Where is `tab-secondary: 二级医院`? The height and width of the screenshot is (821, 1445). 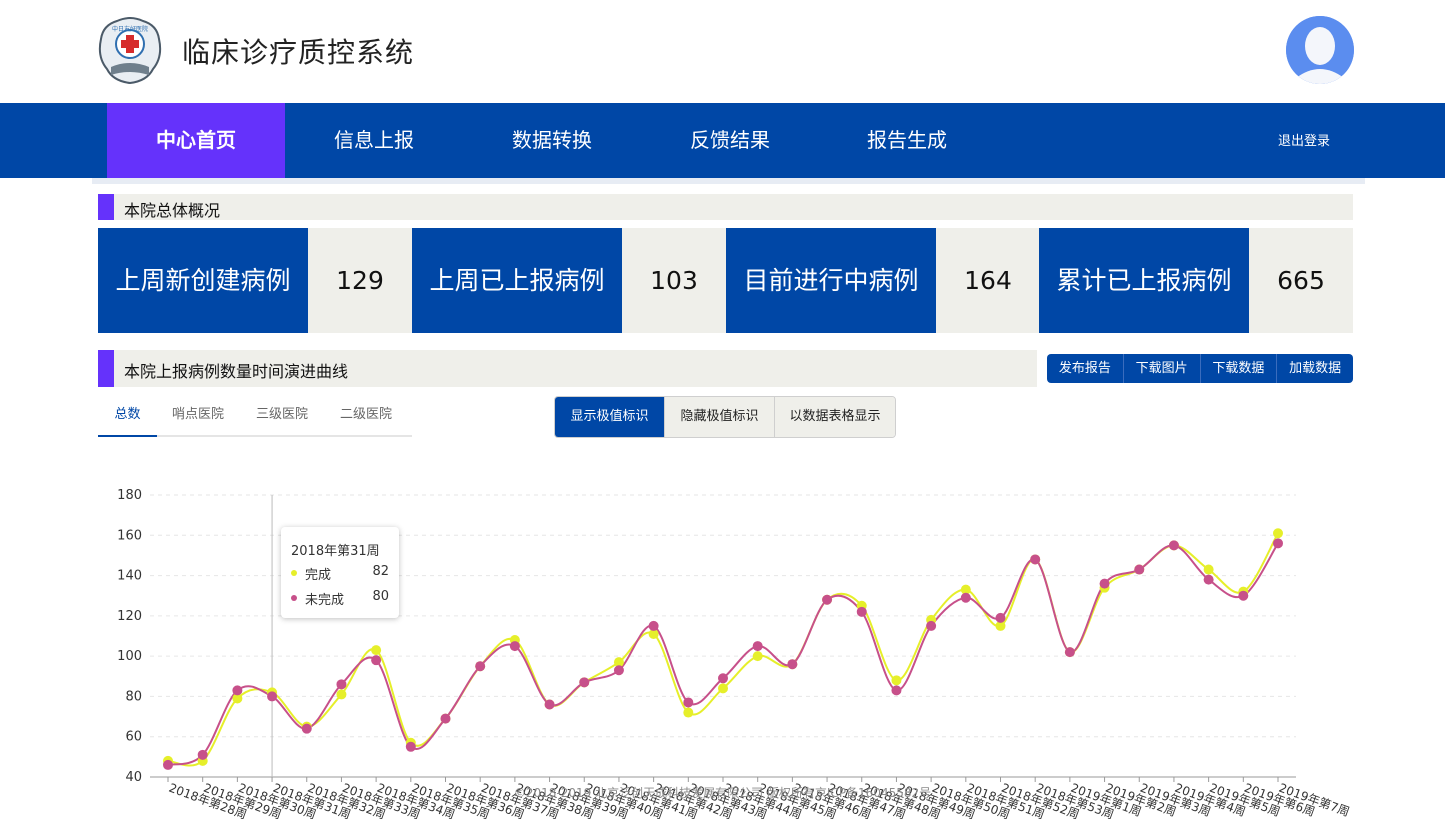
tab-secondary: 二级医院 is located at coordinates (366, 415).